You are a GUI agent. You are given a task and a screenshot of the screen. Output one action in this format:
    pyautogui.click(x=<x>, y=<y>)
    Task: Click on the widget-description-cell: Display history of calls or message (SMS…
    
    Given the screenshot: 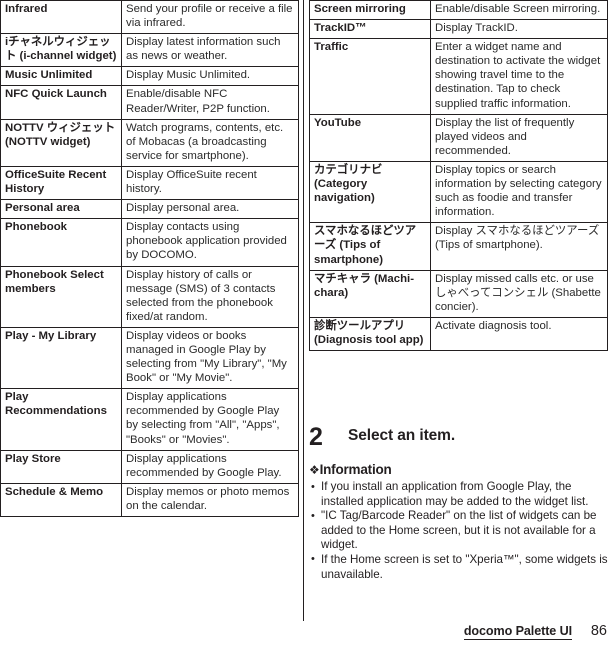 What is the action you would take?
    pyautogui.click(x=210, y=296)
    